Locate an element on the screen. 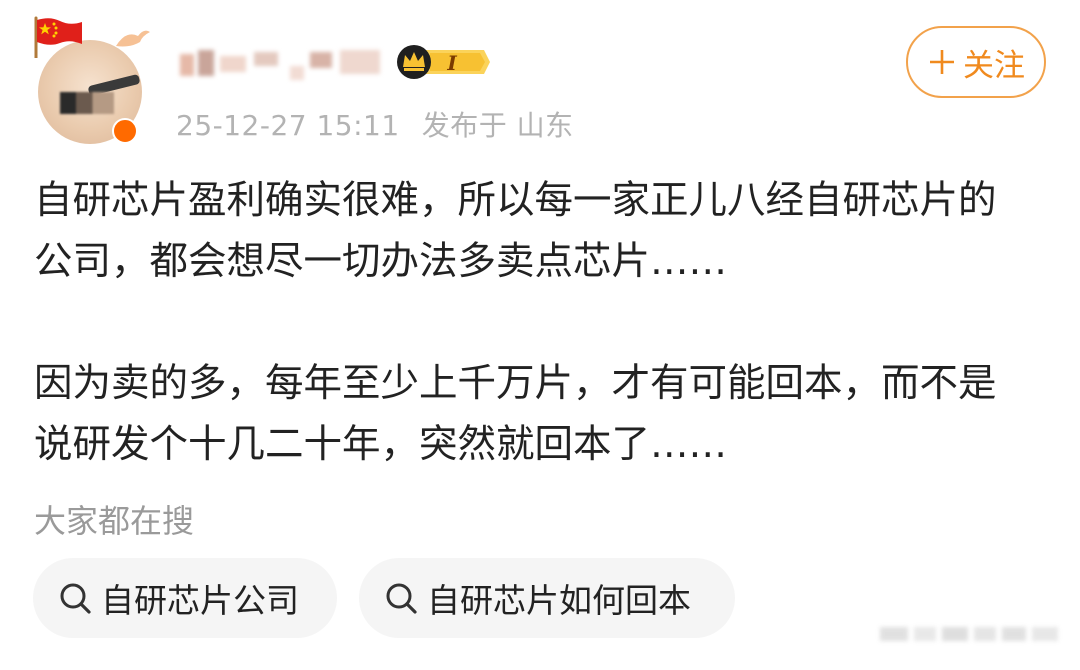 The height and width of the screenshot is (670, 1080). china-flag-icon is located at coordinates (58, 37).